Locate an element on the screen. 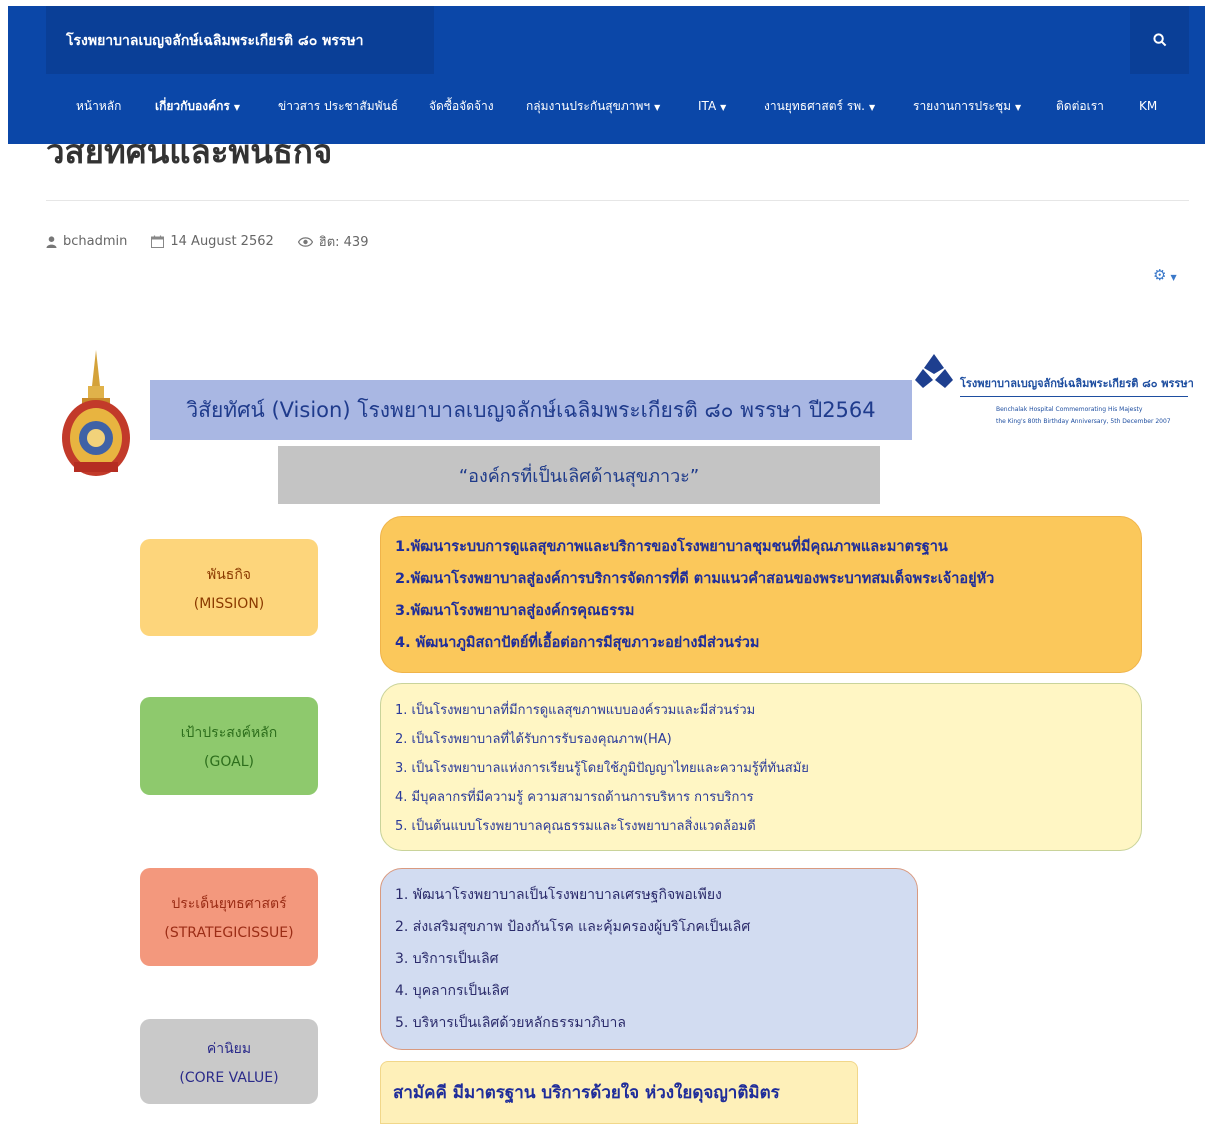 This screenshot has width=1213, height=1124. nav-home-label: หน้าหลัก is located at coordinates (99, 106).